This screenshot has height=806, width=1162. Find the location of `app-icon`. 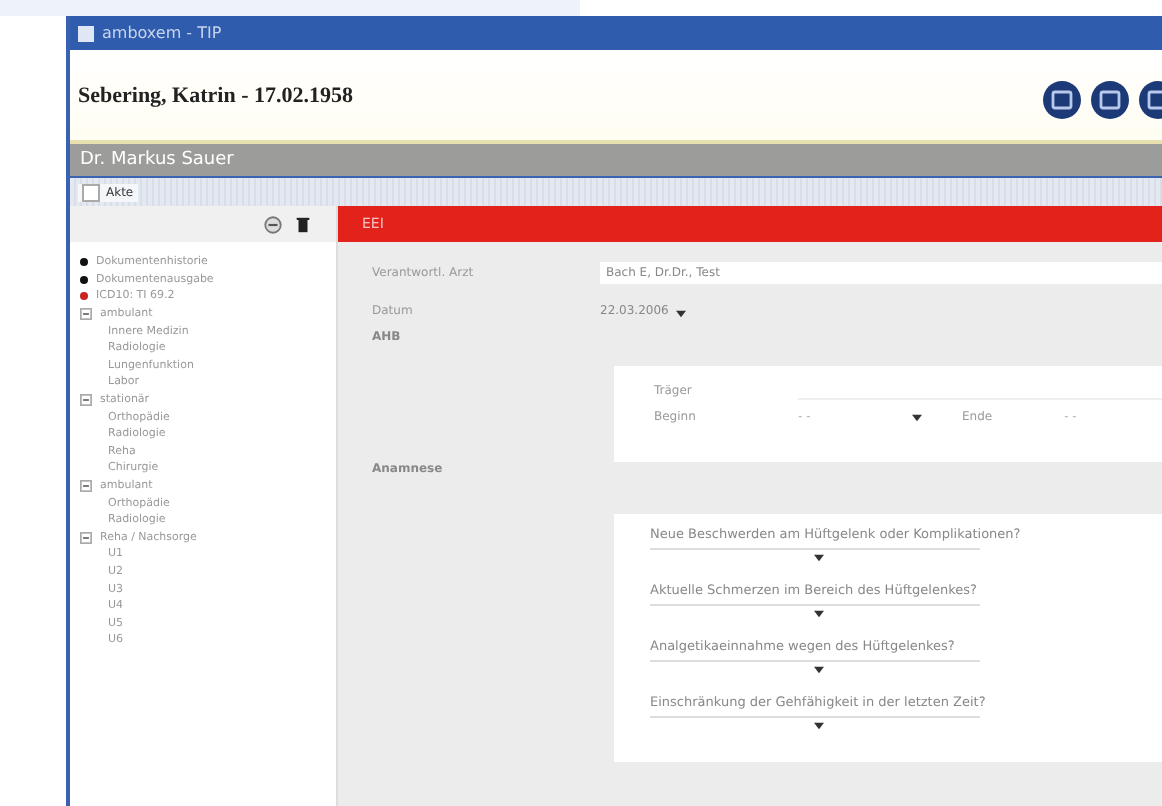

app-icon is located at coordinates (86, 33).